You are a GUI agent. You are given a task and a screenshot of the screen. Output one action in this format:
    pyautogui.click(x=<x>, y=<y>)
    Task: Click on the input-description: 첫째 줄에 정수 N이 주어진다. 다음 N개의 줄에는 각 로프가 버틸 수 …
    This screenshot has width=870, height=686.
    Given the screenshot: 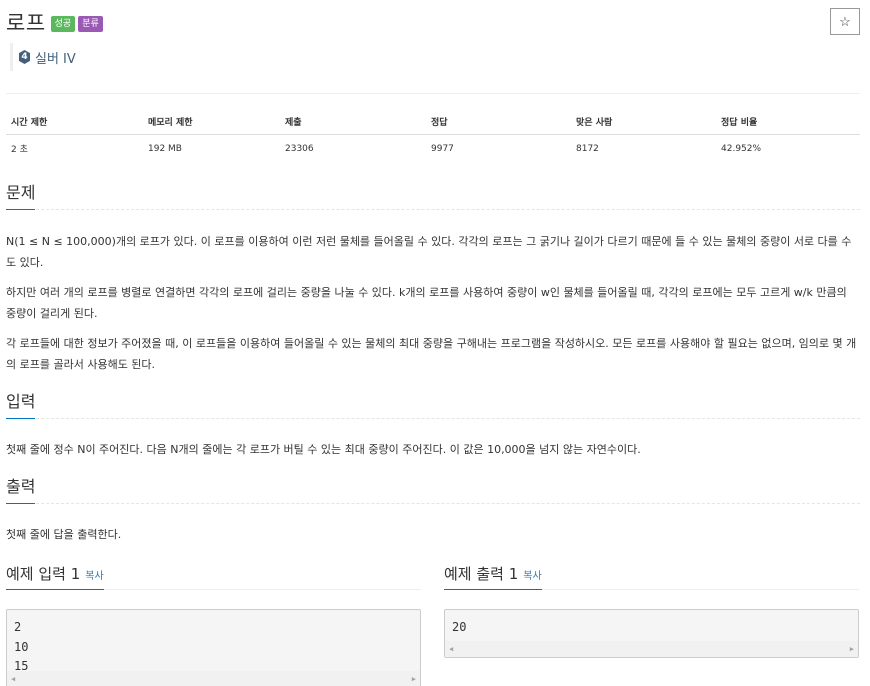 What is the action you would take?
    pyautogui.click(x=323, y=449)
    